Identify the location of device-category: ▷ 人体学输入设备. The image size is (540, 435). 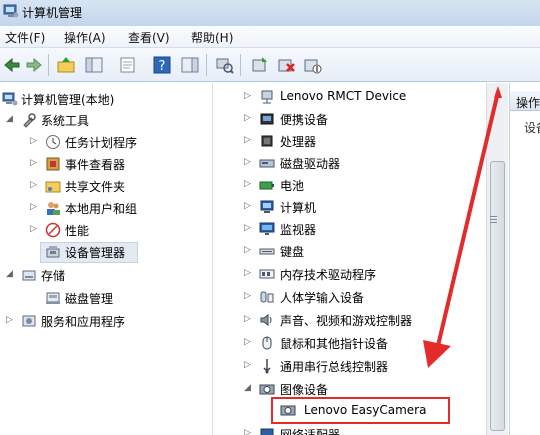
(348, 297).